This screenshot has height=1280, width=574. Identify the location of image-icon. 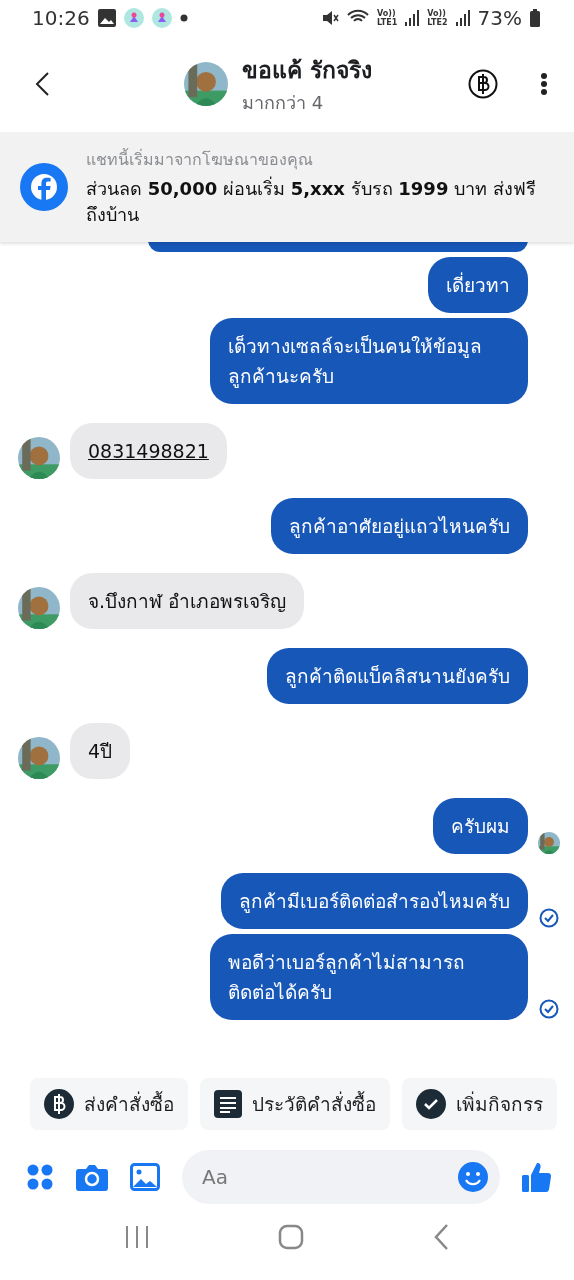
(106, 18).